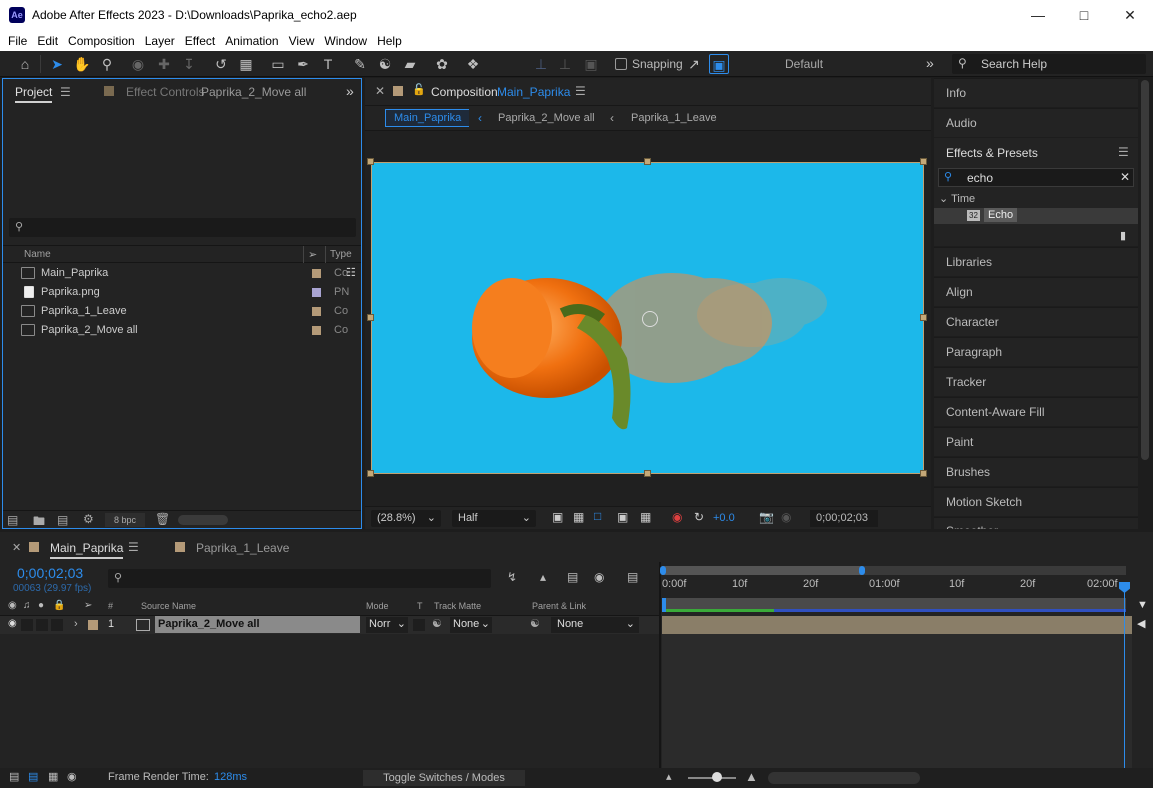 This screenshot has width=1153, height=788. I want to click on snap-options-icon: ↗, so click(694, 64).